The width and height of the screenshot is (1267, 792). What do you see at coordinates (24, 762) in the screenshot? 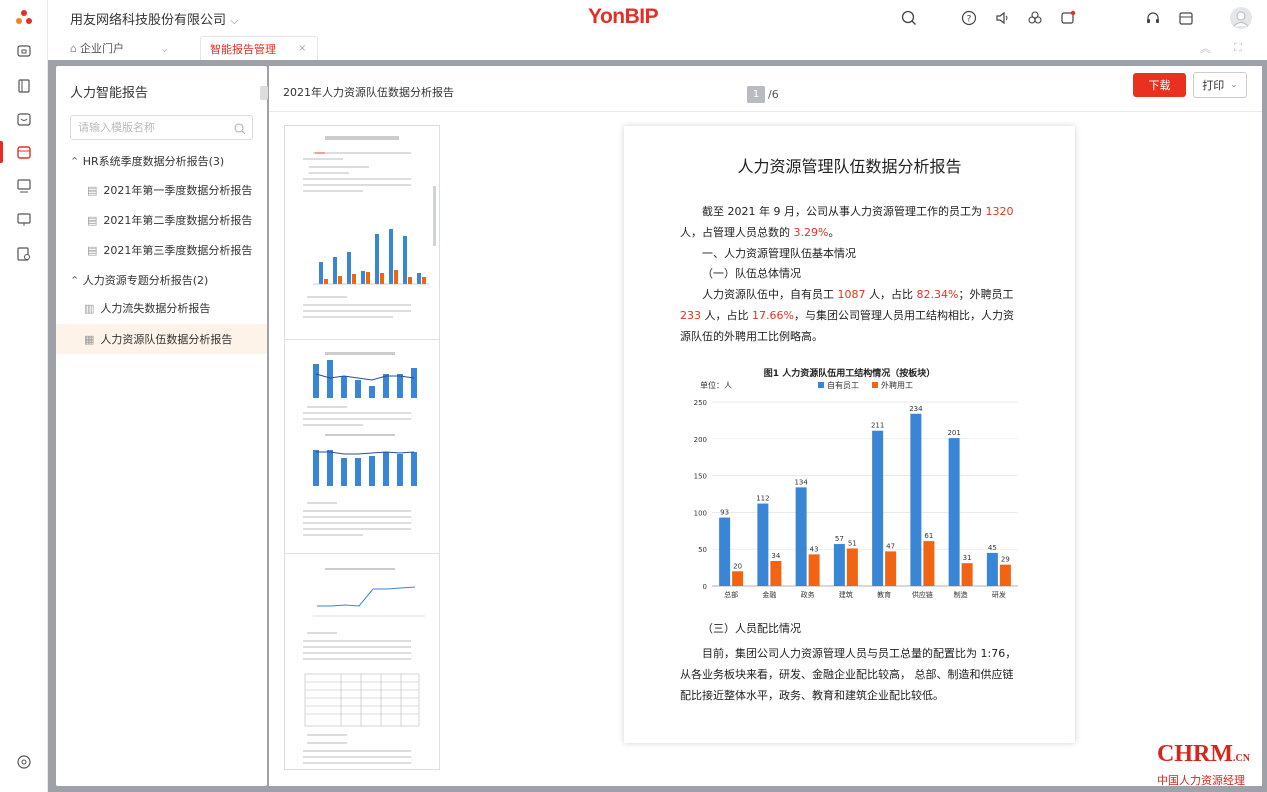
I see `settings-icon` at bounding box center [24, 762].